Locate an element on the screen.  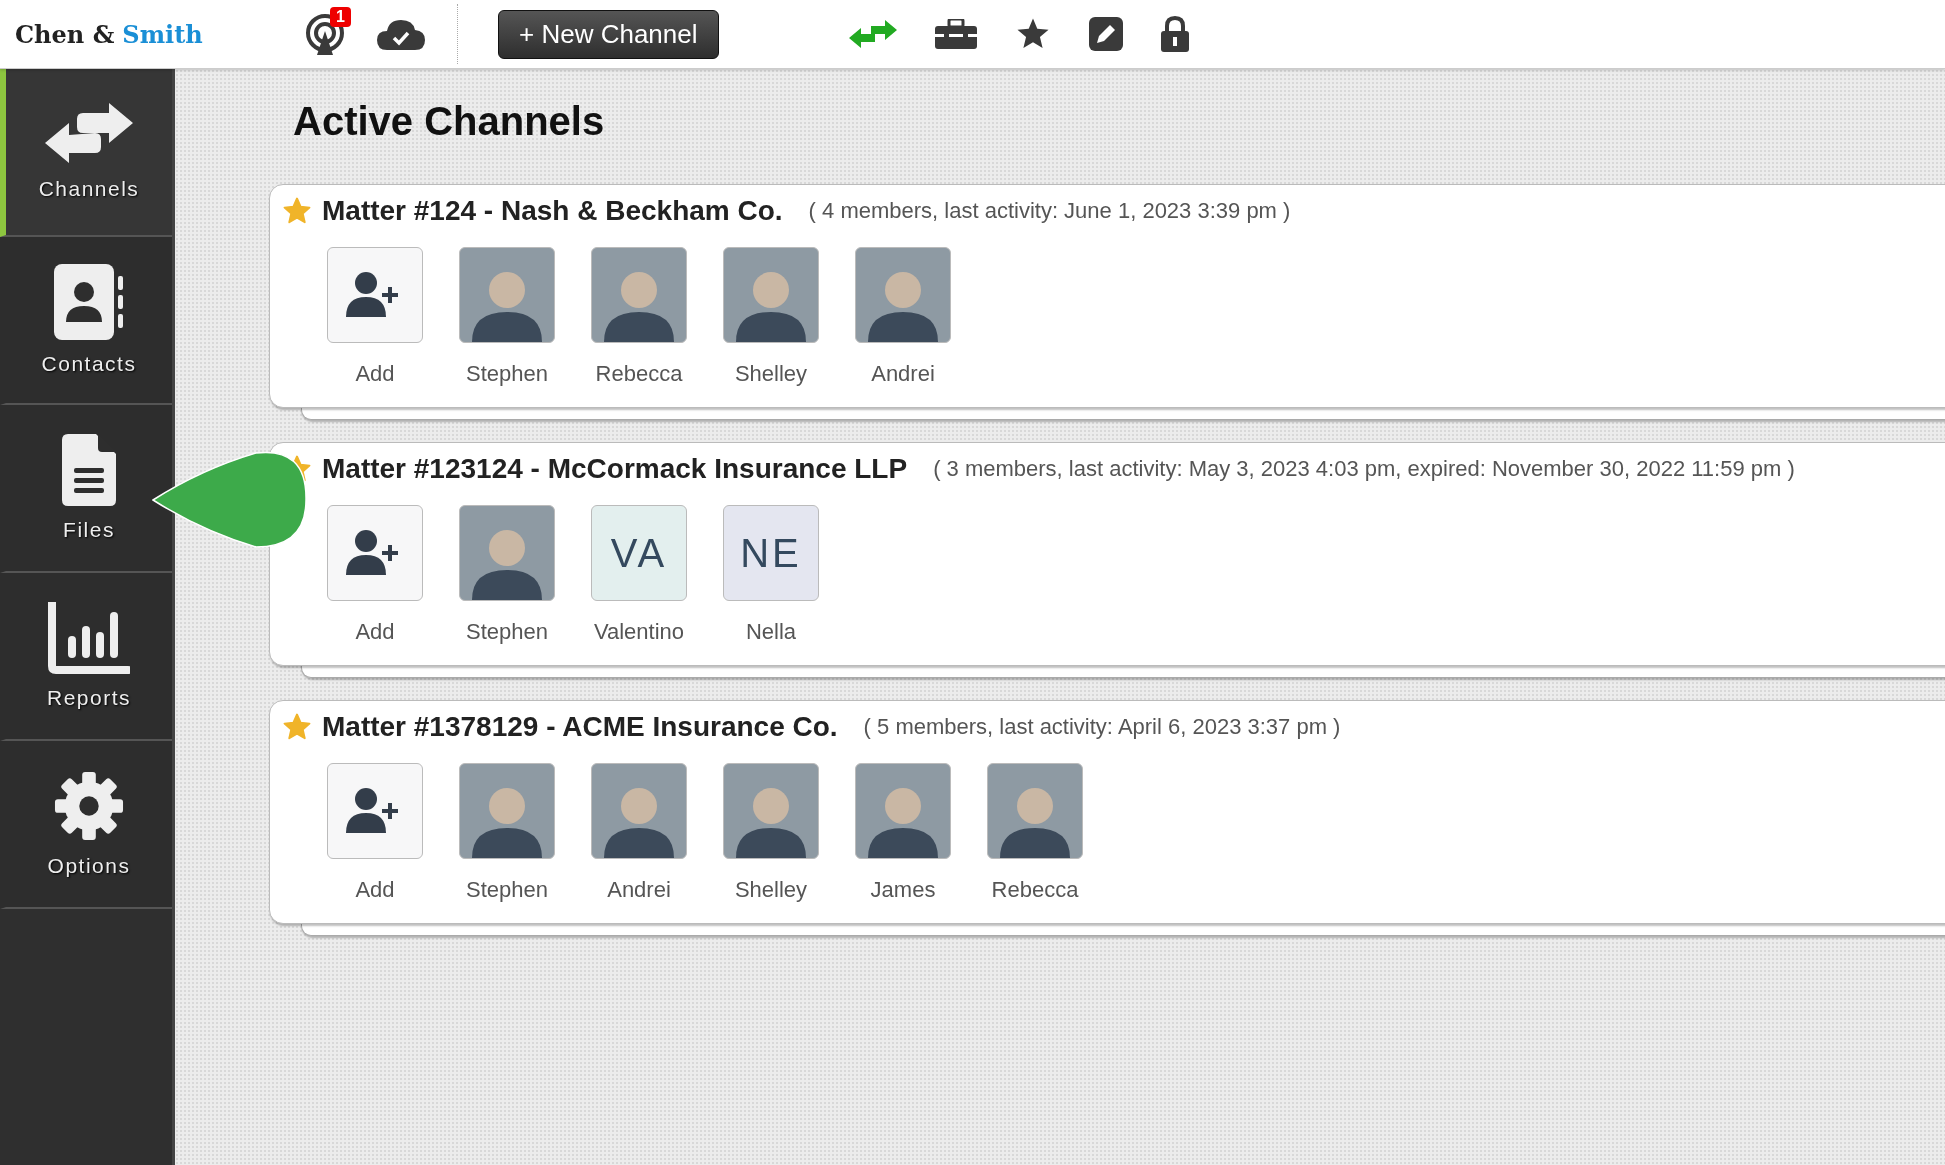
cloud-check-icon is located at coordinates (401, 34).